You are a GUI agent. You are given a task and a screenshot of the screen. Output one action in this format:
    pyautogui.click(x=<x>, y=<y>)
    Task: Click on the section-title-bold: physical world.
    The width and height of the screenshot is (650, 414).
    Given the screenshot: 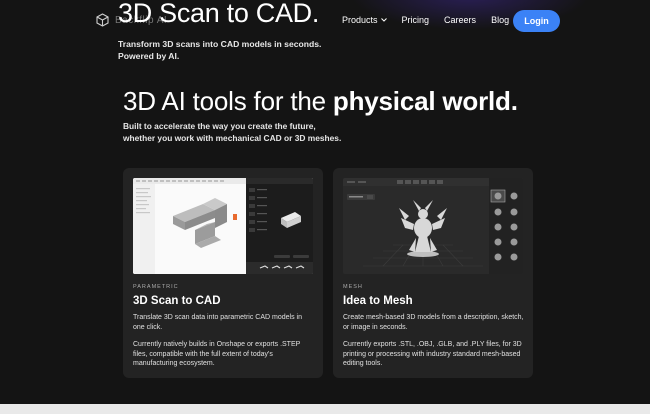 What is the action you would take?
    pyautogui.click(x=425, y=101)
    